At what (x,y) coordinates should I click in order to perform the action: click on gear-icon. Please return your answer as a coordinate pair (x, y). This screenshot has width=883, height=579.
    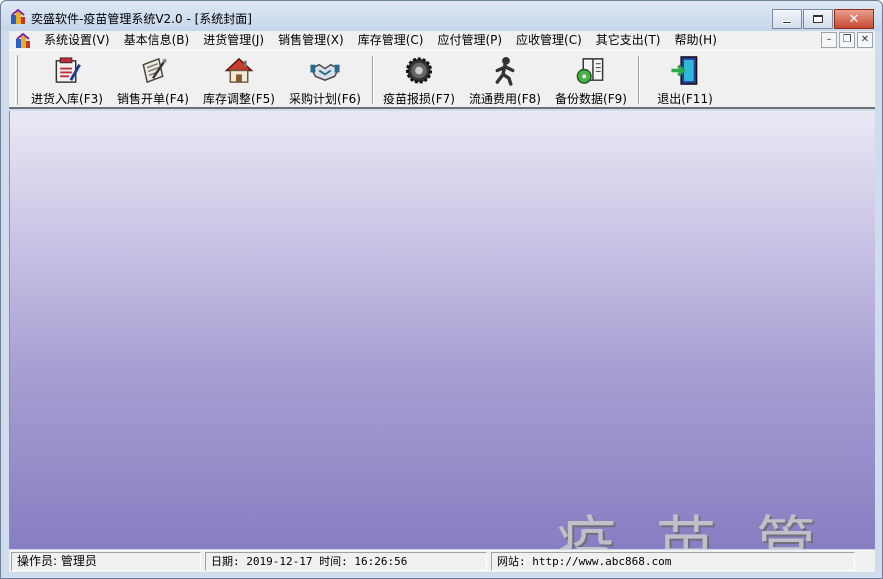
    Looking at the image, I should click on (419, 70).